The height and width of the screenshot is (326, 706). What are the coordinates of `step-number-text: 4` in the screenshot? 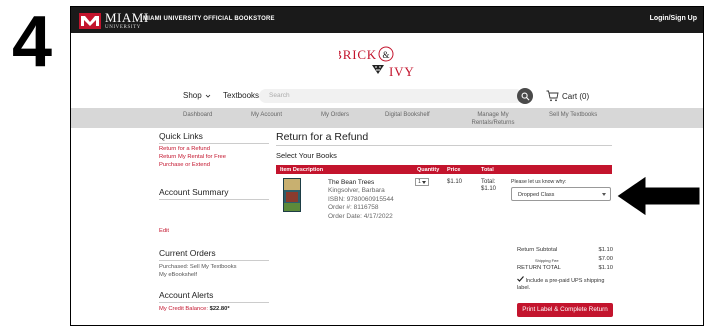 It's located at (32, 39).